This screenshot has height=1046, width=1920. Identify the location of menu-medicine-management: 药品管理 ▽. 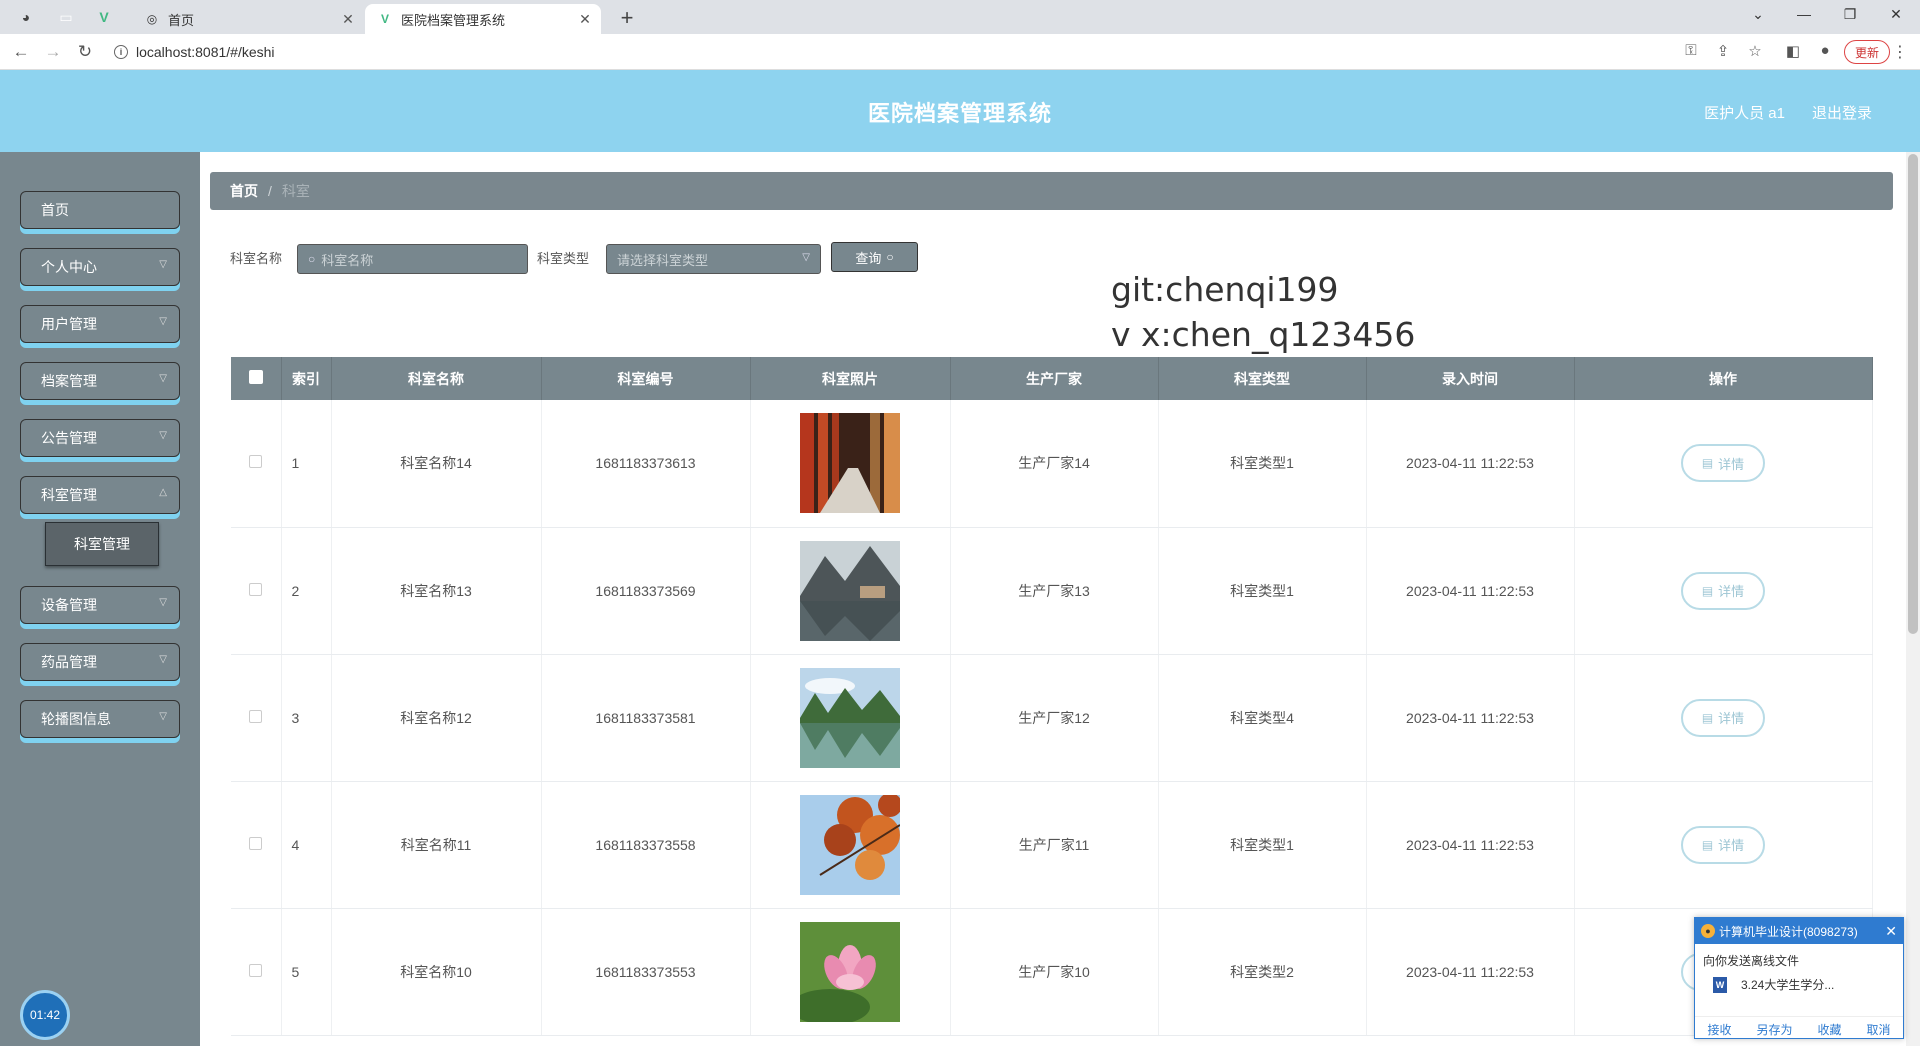
(100, 662).